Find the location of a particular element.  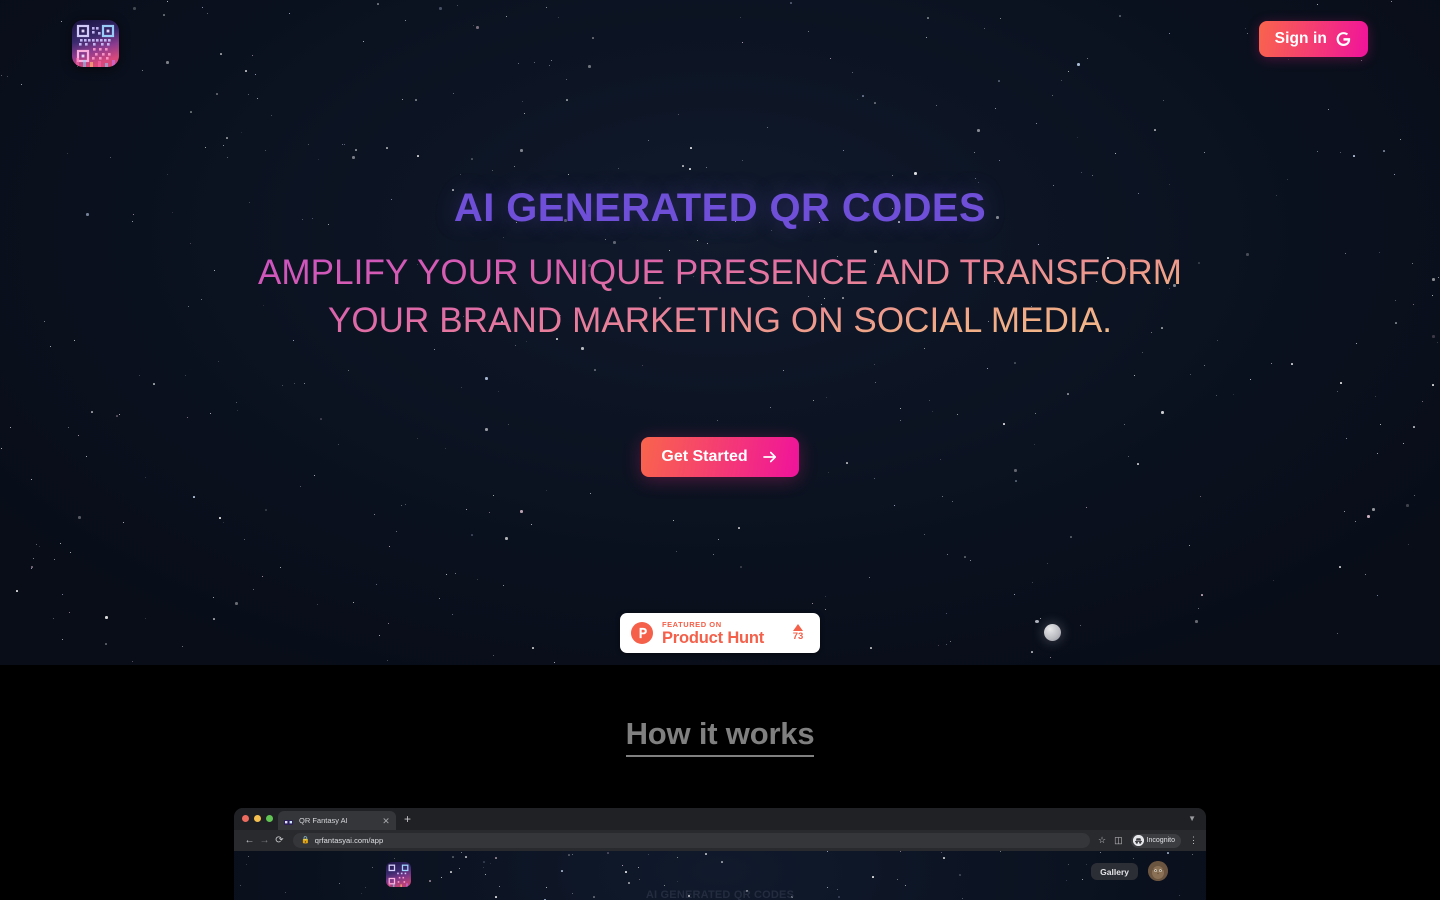

arrow-right-icon: → is located at coordinates (264, 840).